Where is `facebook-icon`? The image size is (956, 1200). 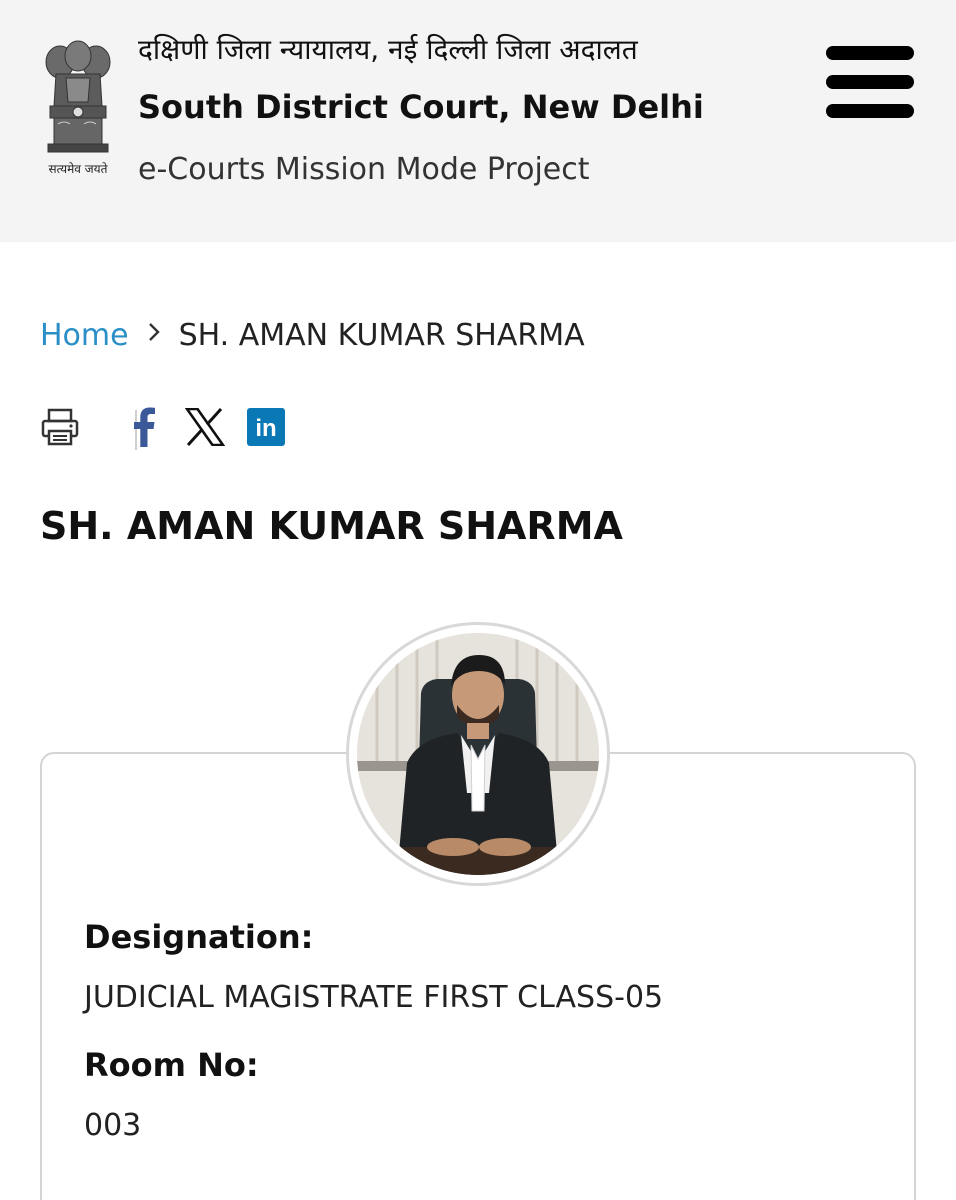
facebook-icon is located at coordinates (144, 427).